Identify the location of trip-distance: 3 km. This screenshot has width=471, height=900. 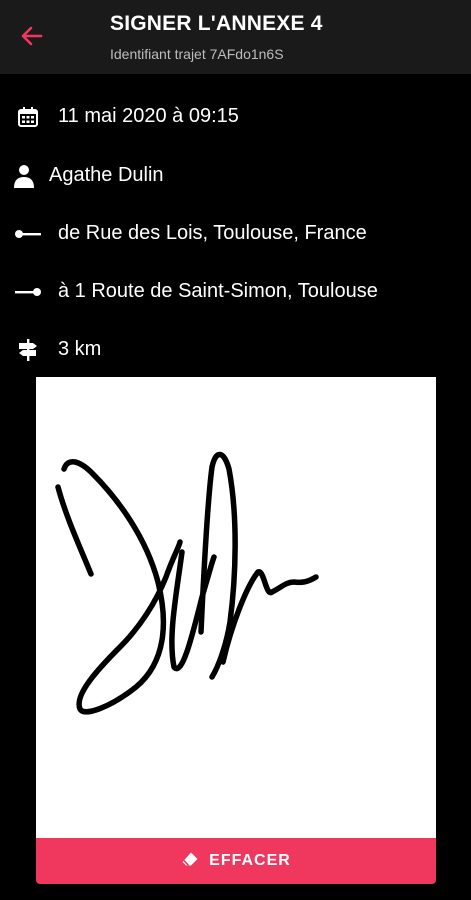
(80, 349).